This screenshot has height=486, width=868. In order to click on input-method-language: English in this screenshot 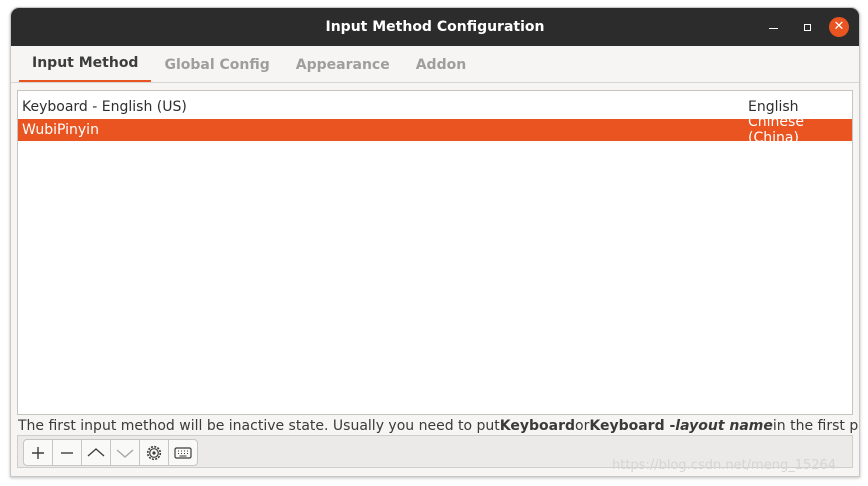, I will do `click(773, 107)`.